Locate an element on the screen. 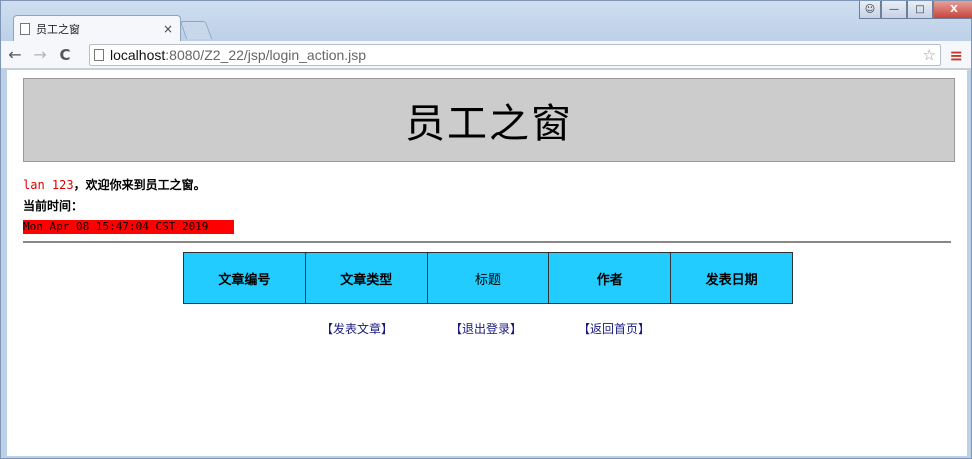 This screenshot has width=972, height=459. logout-link: 【退出登录】 is located at coordinates (486, 328).